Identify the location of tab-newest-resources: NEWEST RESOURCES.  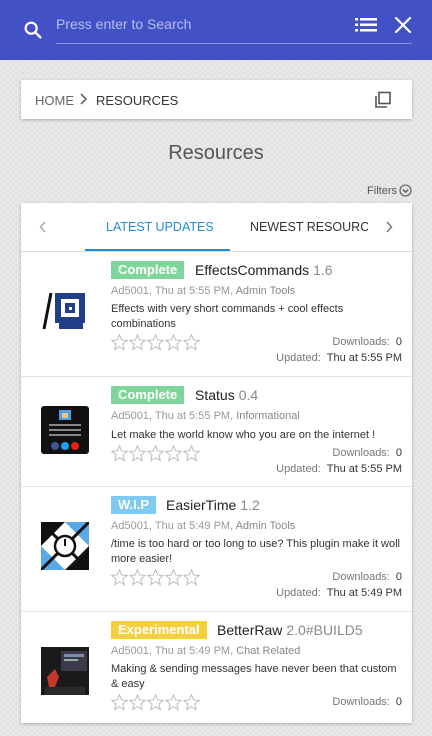
(309, 227).